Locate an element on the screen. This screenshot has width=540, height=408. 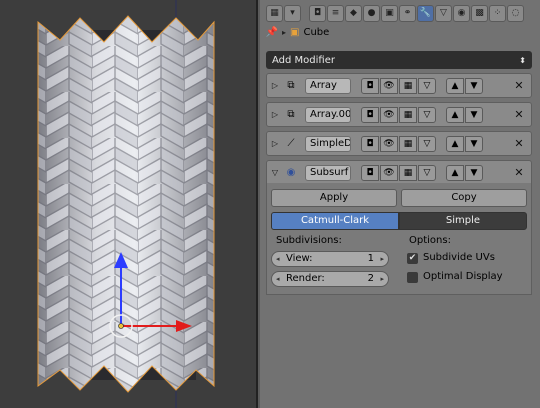
modifier-panel-subsurf: ▽ ◉ Subsurf ◘ 👁 ▦ ▽ ▲ ▼ ✕ is located at coordinates (399, 172).